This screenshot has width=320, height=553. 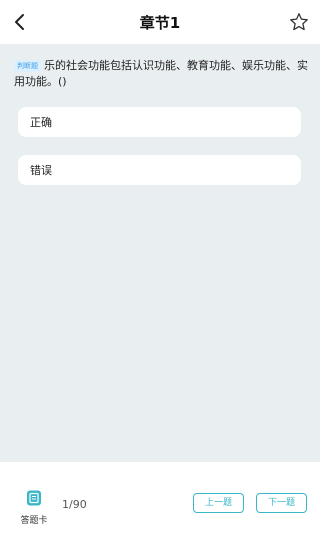 I want to click on question-text: 乐的社会功能包括认识功能、教育功能、娱乐功能、实用功能。(), so click(x=161, y=73).